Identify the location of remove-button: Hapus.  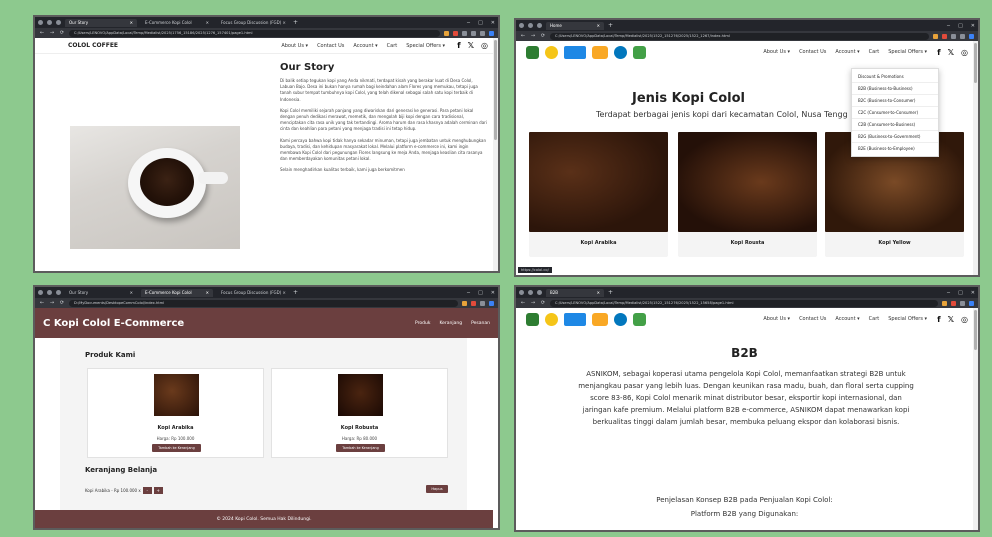
(437, 489).